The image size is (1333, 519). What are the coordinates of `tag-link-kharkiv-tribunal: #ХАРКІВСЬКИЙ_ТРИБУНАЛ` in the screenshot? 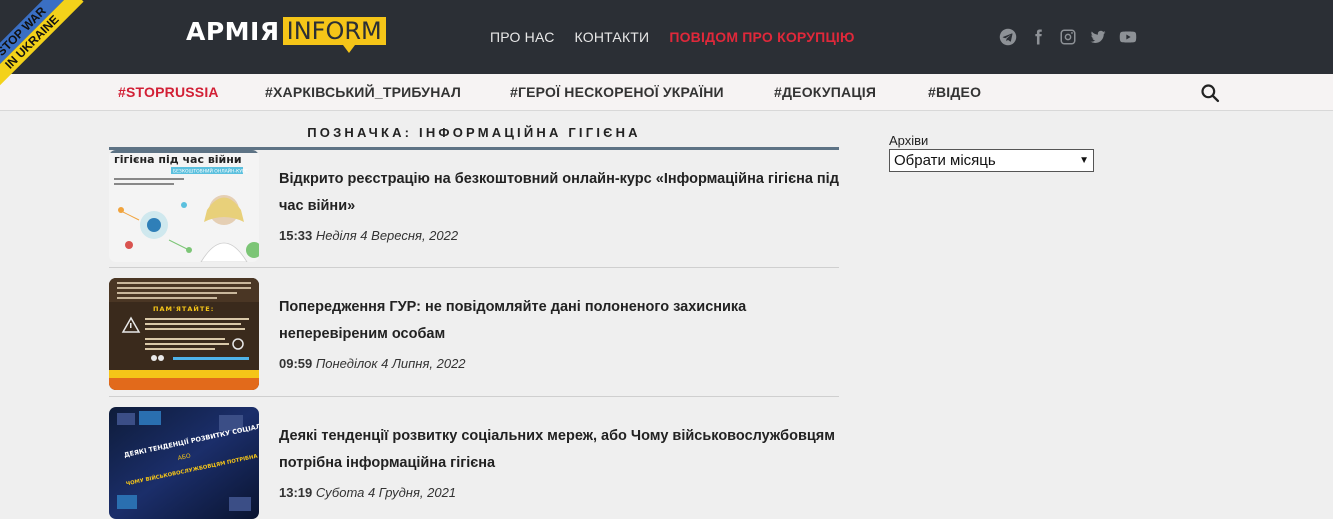 It's located at (363, 92).